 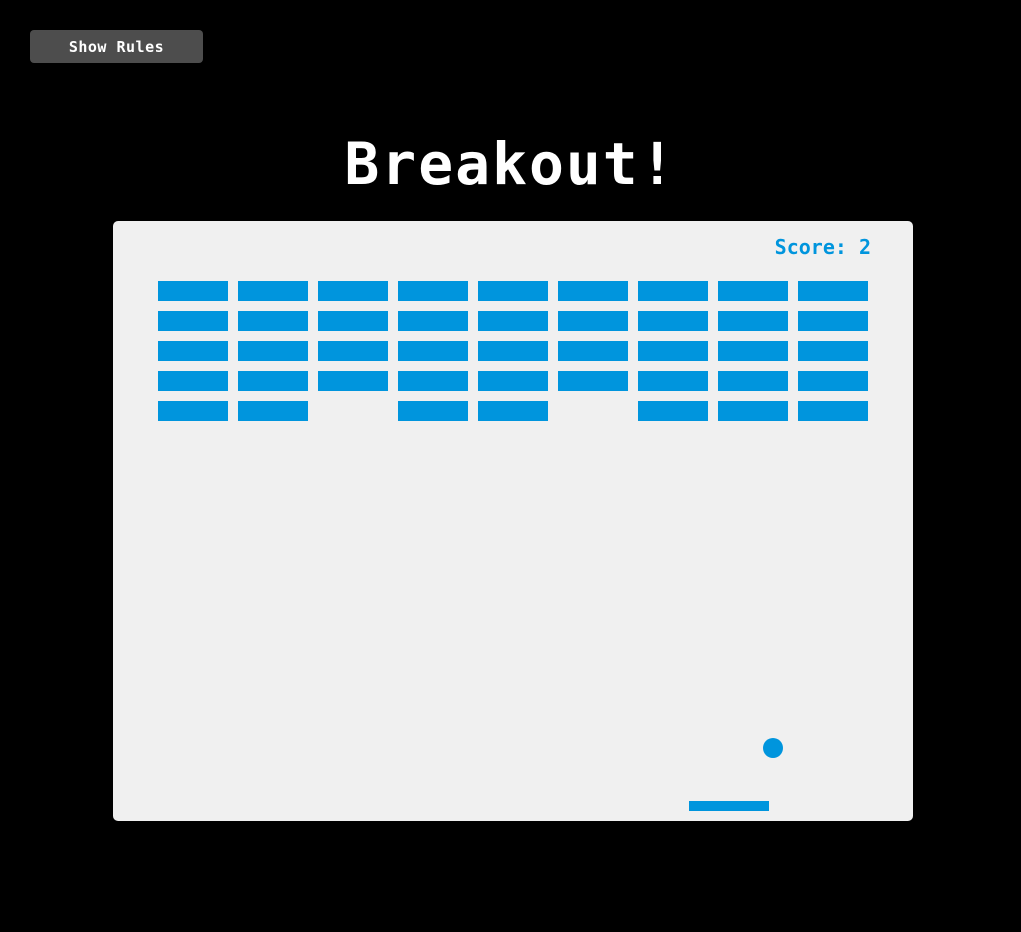 What do you see at coordinates (510, 164) in the screenshot?
I see `page-title: Breakout!` at bounding box center [510, 164].